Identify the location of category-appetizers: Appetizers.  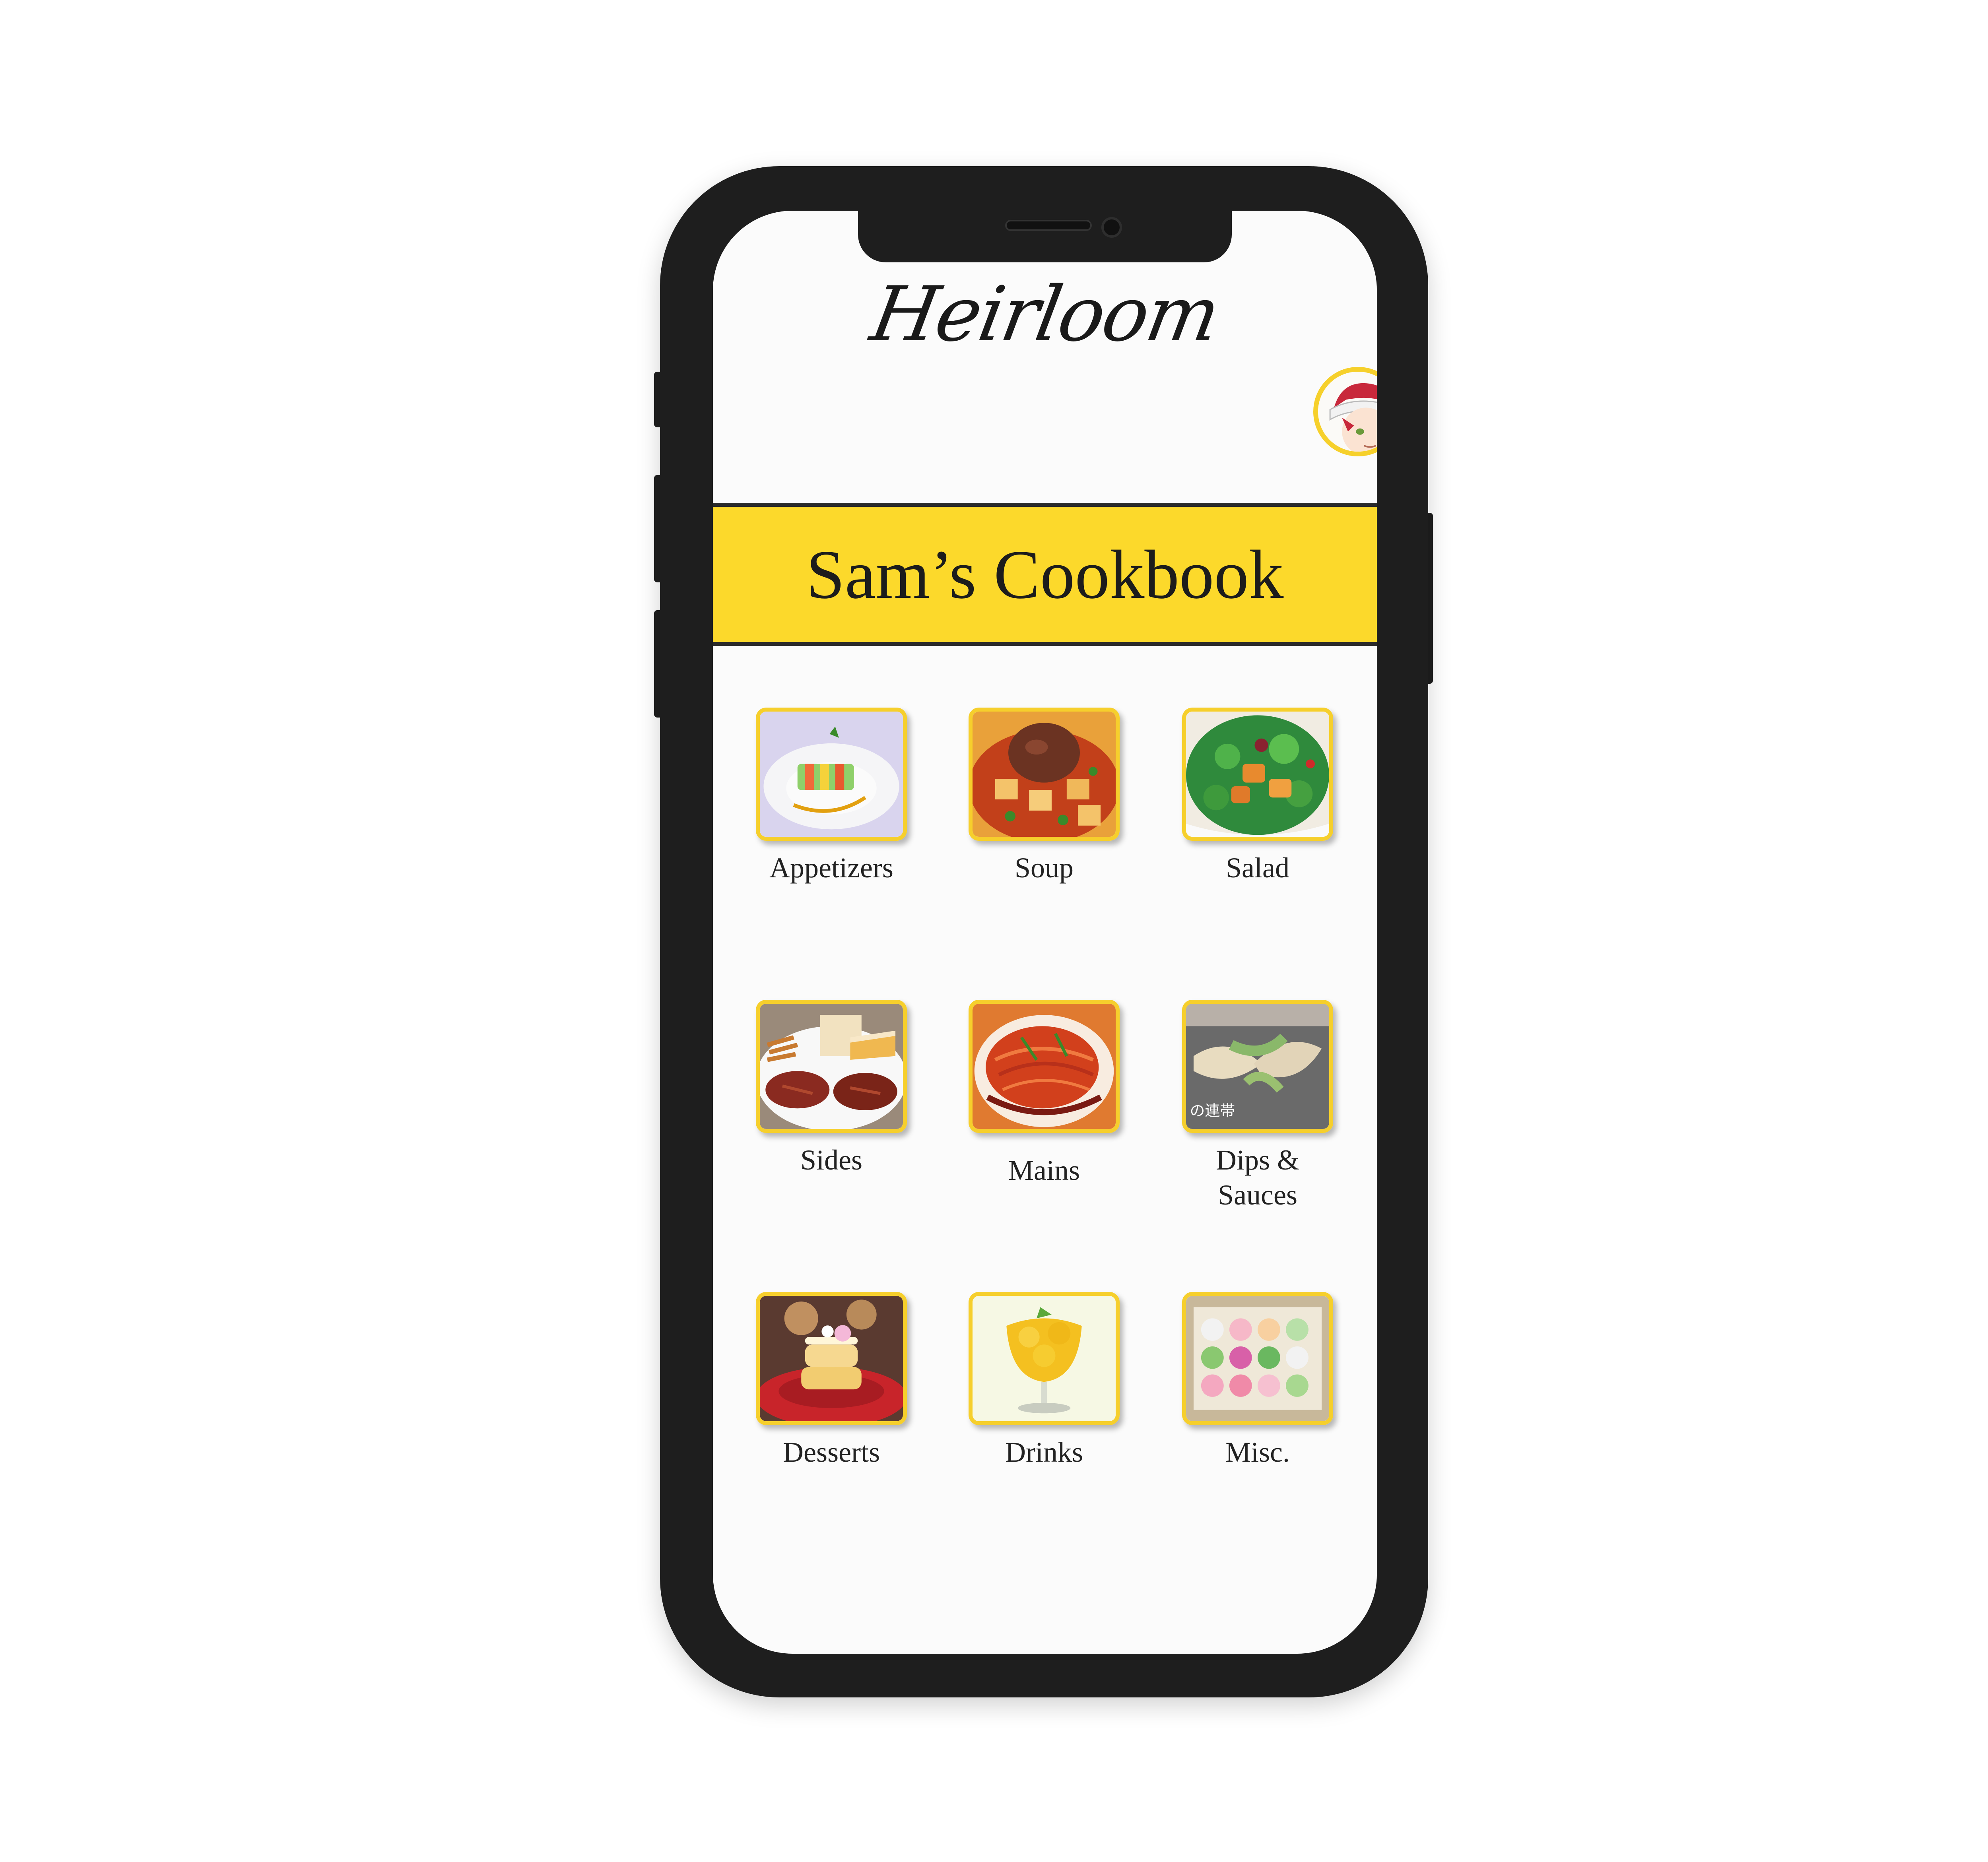
(831, 796).